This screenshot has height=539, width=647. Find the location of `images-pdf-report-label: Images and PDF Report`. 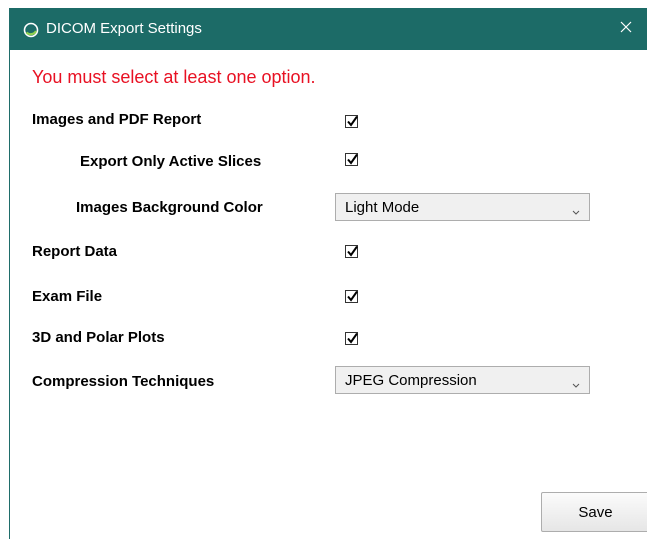

images-pdf-report-label: Images and PDF Report is located at coordinates (117, 119).